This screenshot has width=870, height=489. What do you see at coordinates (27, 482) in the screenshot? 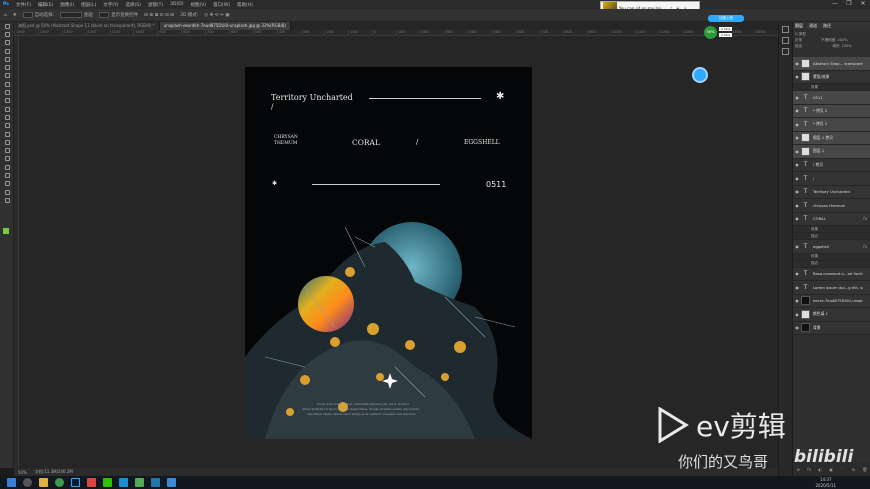
I see `search-icon` at bounding box center [27, 482].